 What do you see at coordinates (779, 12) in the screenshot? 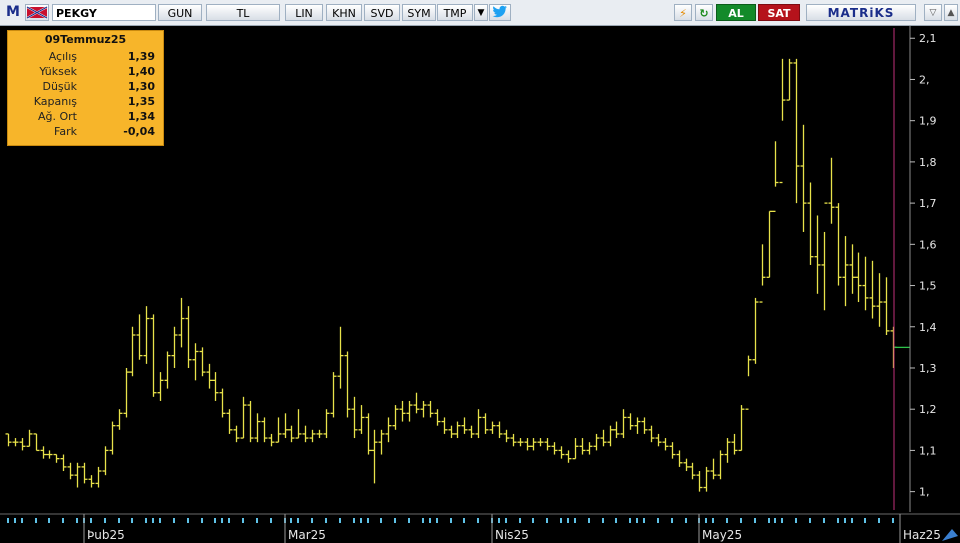
I see `sell-button: SAT` at bounding box center [779, 12].